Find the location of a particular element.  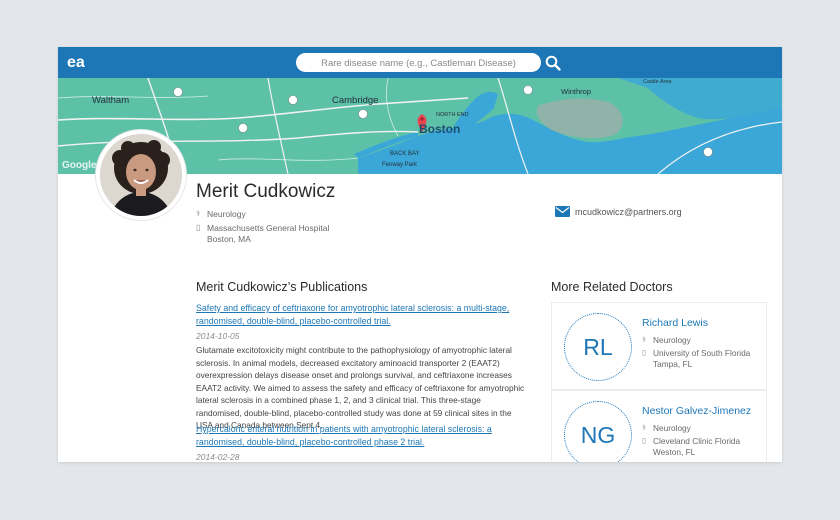

envelope-icon is located at coordinates (562, 211).